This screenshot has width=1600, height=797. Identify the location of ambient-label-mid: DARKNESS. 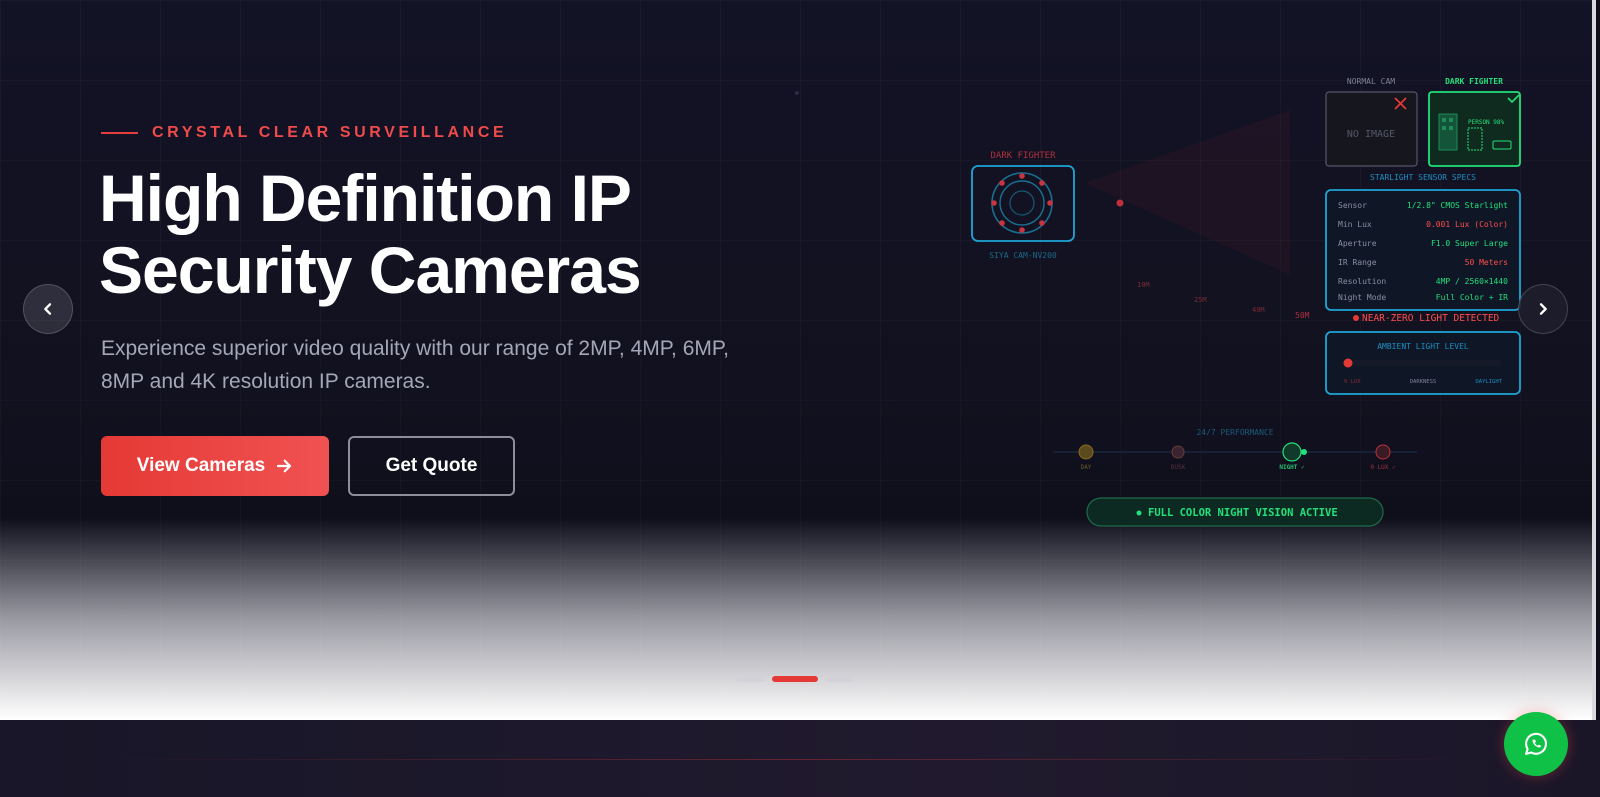
(1423, 382).